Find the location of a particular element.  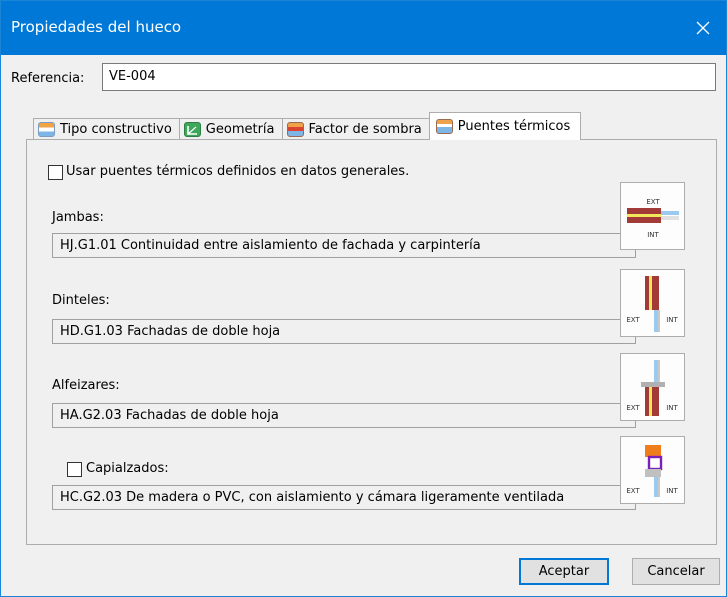

lintels-diagram-button: EXT INT is located at coordinates (652, 303).